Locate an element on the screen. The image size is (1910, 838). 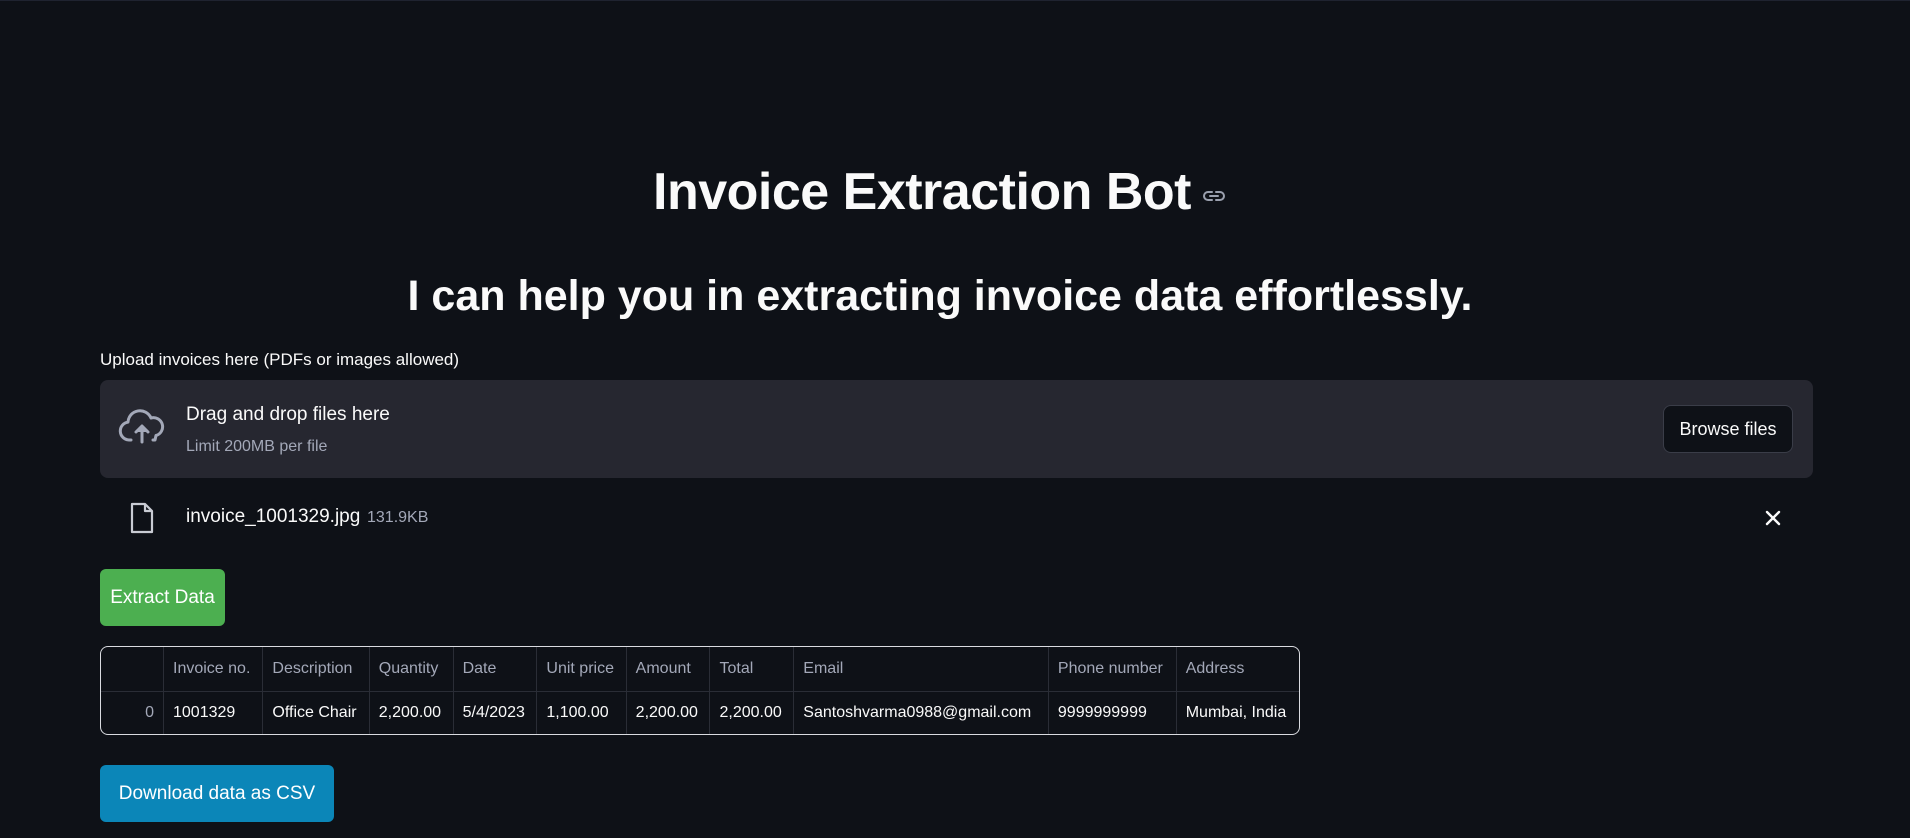
page-title: Invoice Extraction Bot is located at coordinates (940, 192).